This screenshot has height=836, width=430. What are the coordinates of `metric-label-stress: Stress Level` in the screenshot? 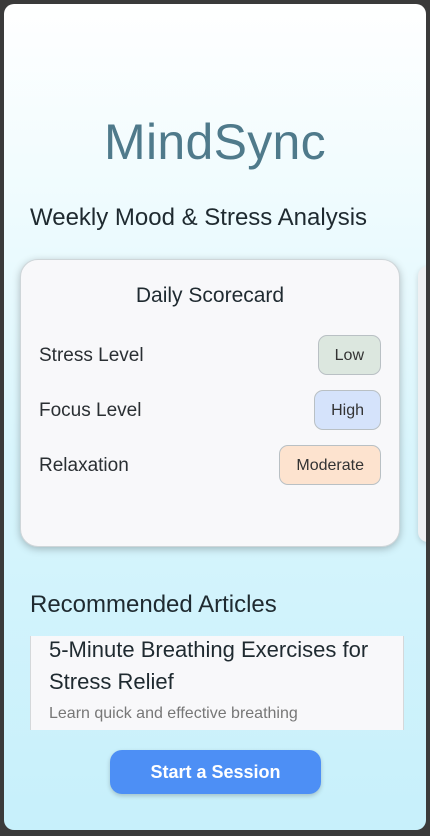 It's located at (91, 355).